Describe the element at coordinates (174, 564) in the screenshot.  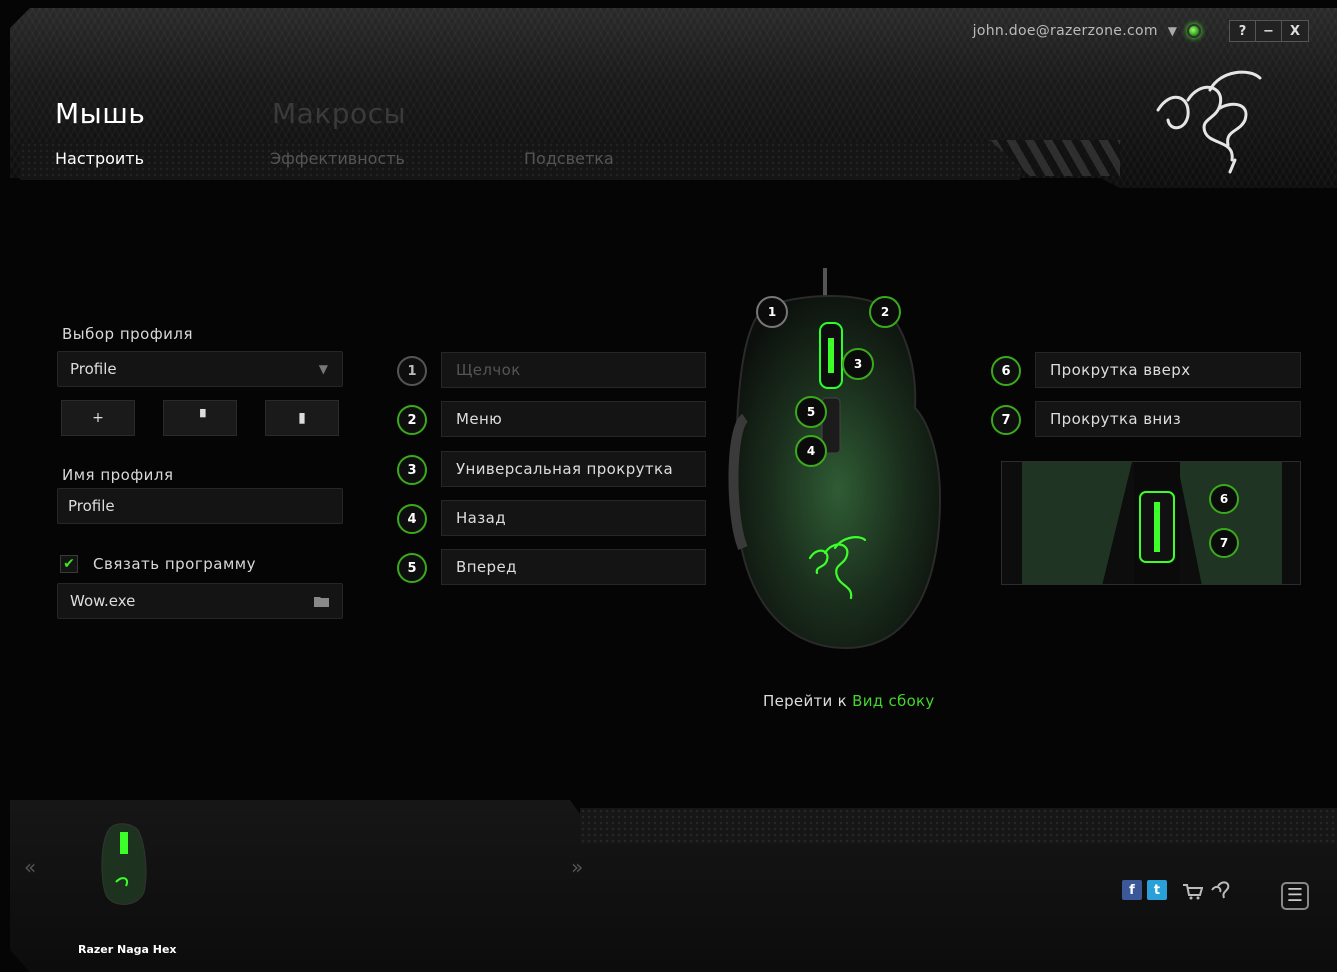
I see `link-program-label: Связать программу` at that location.